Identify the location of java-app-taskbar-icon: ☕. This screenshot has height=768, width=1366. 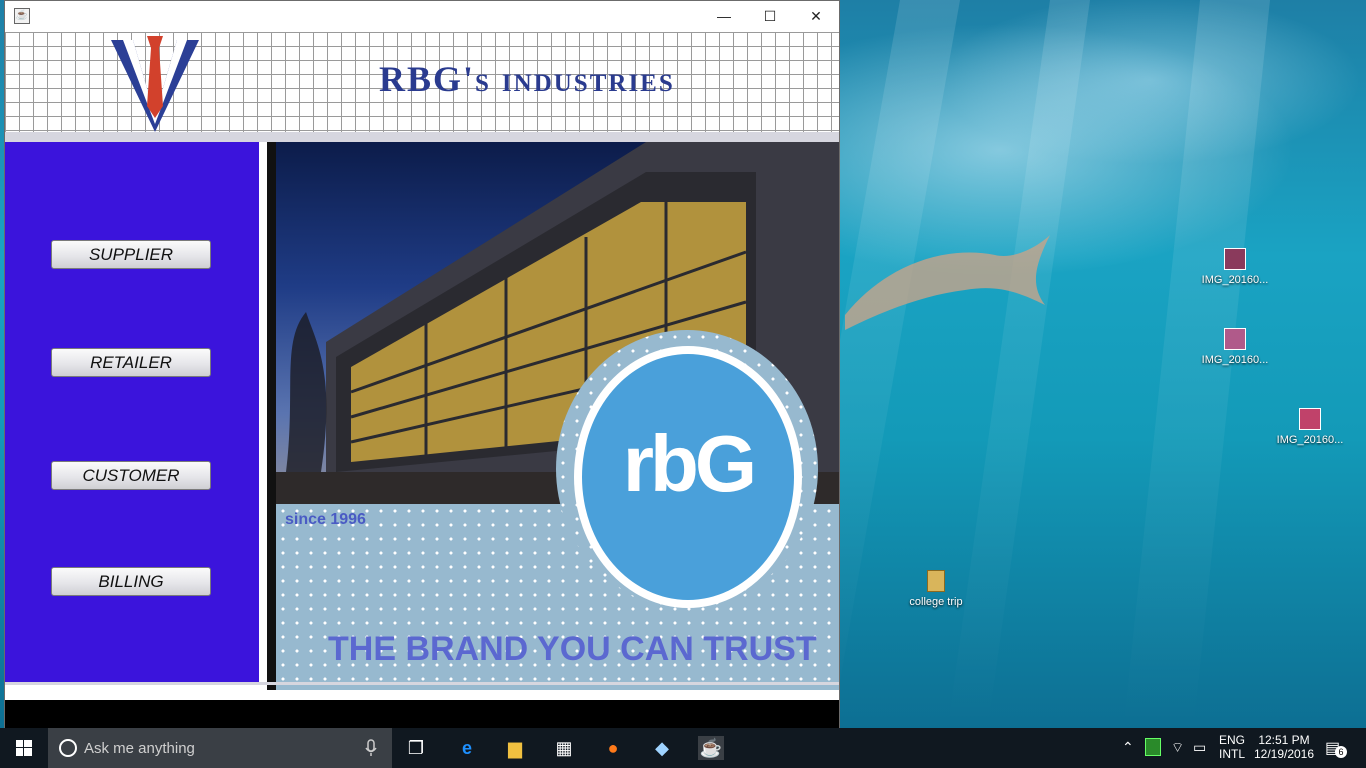
(711, 748).